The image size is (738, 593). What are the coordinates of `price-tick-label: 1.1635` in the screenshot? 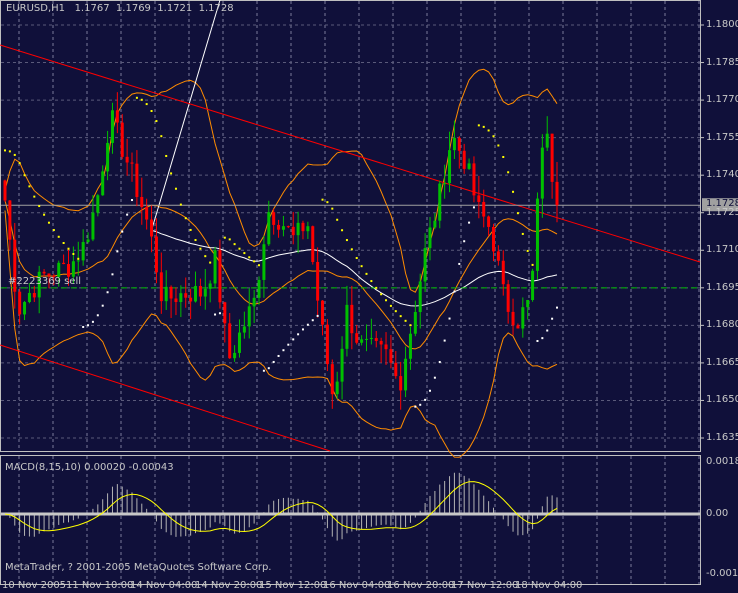 It's located at (722, 437).